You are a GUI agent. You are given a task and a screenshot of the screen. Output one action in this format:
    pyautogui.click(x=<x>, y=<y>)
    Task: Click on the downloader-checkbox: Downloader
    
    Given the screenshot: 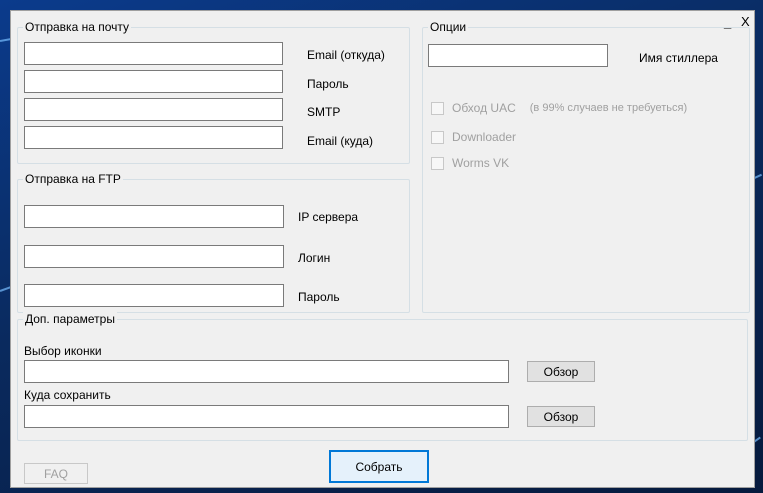 What is the action you would take?
    pyautogui.click(x=473, y=137)
    